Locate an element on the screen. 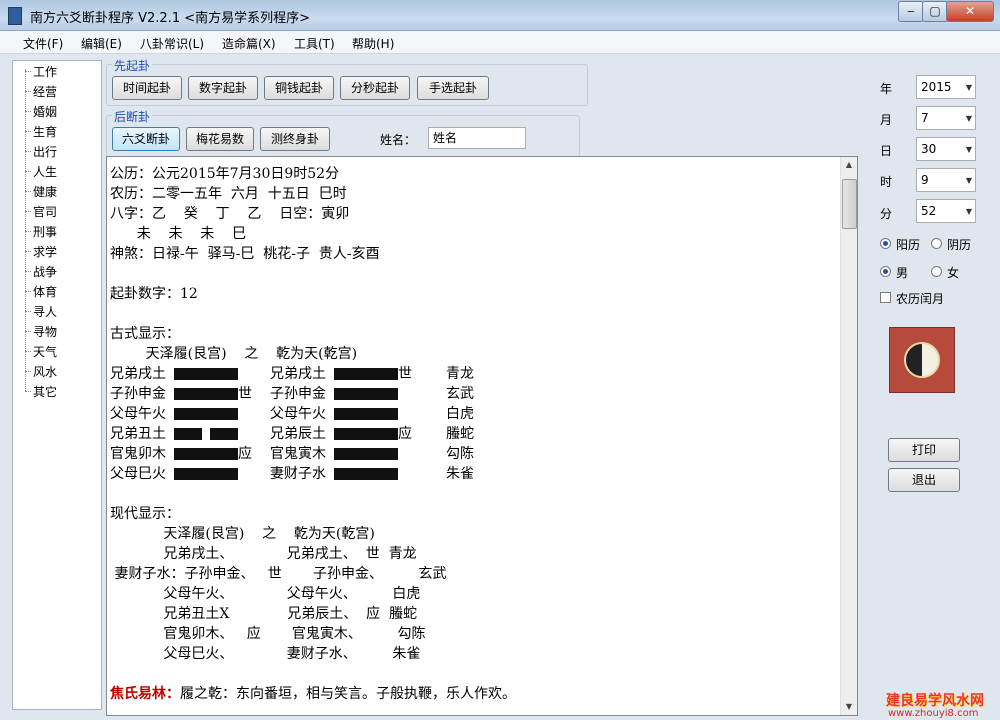 The width and height of the screenshot is (1000, 720). leap-month-checkbox is located at coordinates (885, 297).